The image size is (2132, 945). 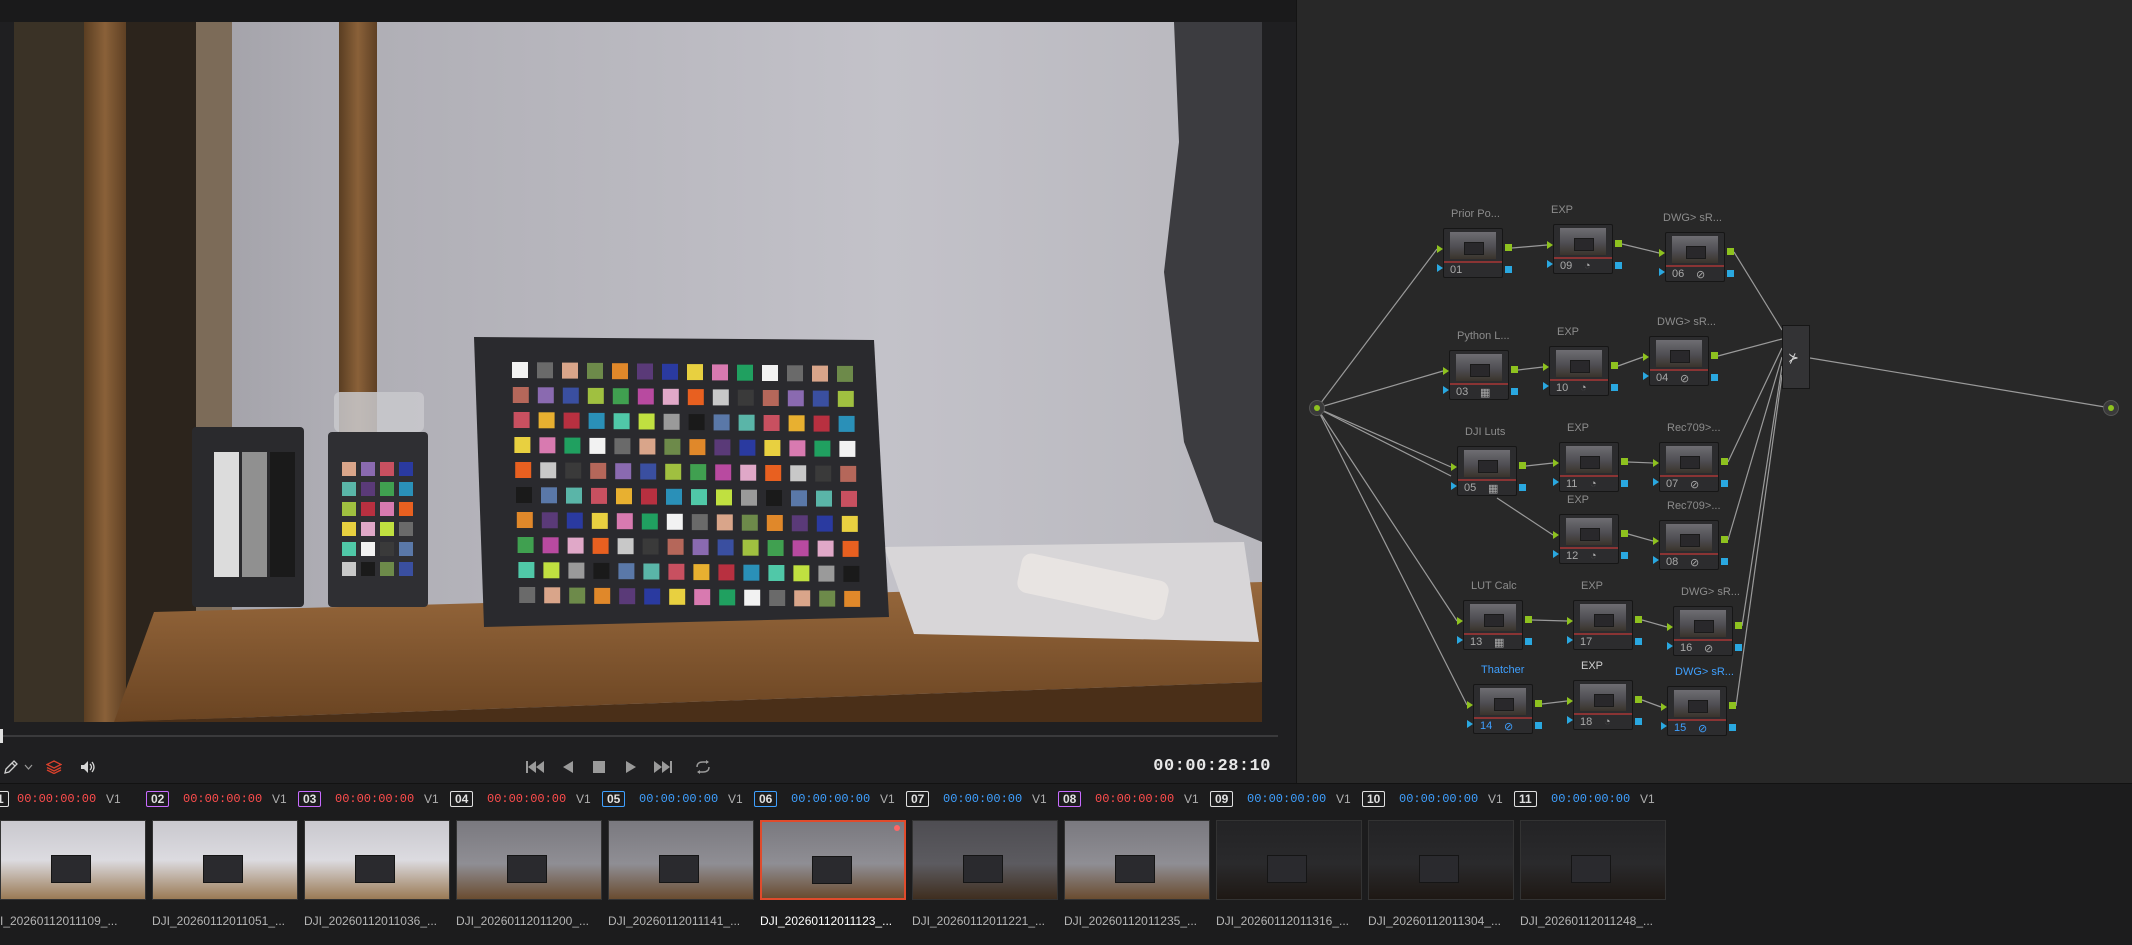 I want to click on node-07: 07 ⊘, so click(x=1689, y=467).